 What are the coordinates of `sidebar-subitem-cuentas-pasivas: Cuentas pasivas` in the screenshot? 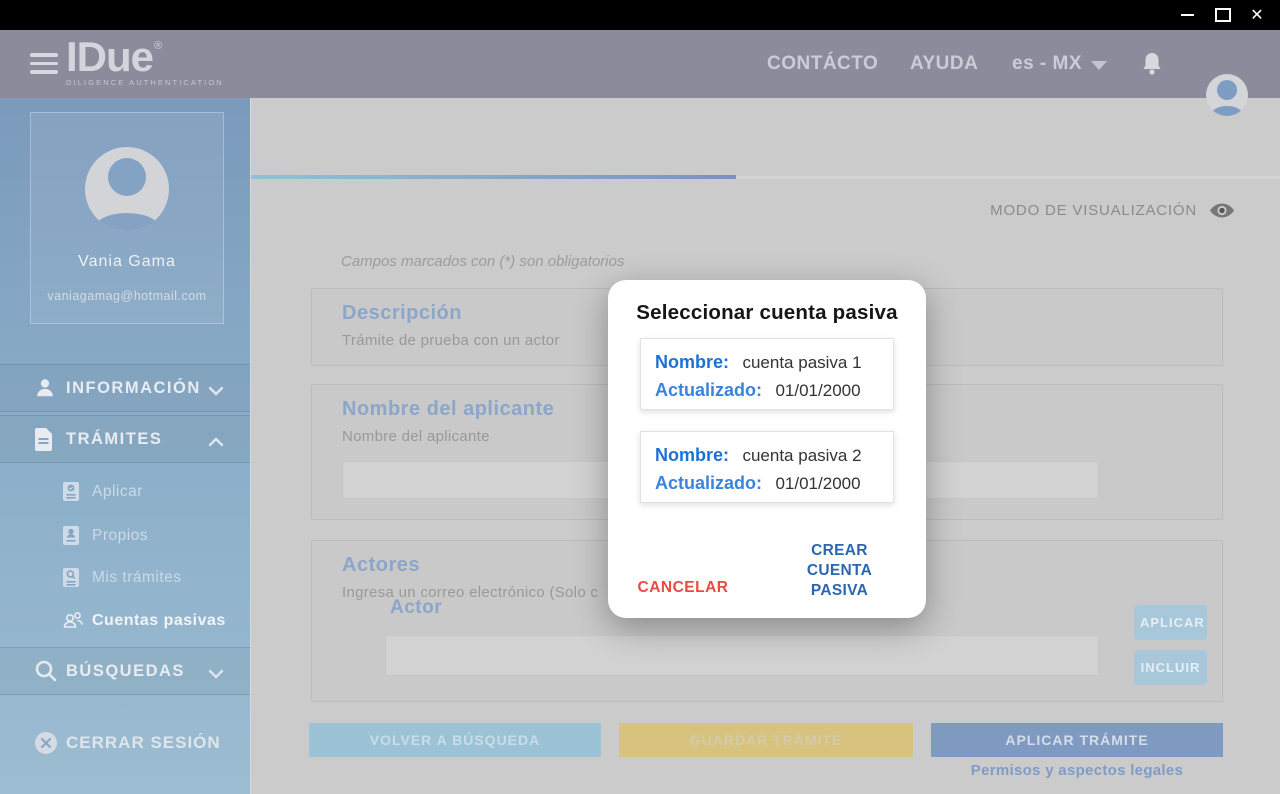 It's located at (125, 621).